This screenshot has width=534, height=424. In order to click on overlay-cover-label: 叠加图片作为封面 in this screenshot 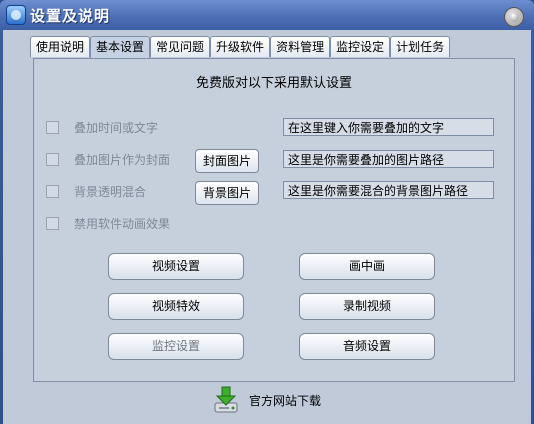, I will do `click(122, 160)`.